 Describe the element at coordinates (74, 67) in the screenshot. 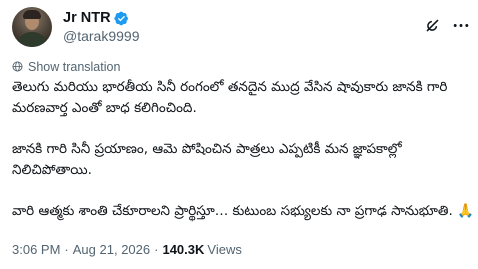

I see `show-translation-label: Show translation` at that location.